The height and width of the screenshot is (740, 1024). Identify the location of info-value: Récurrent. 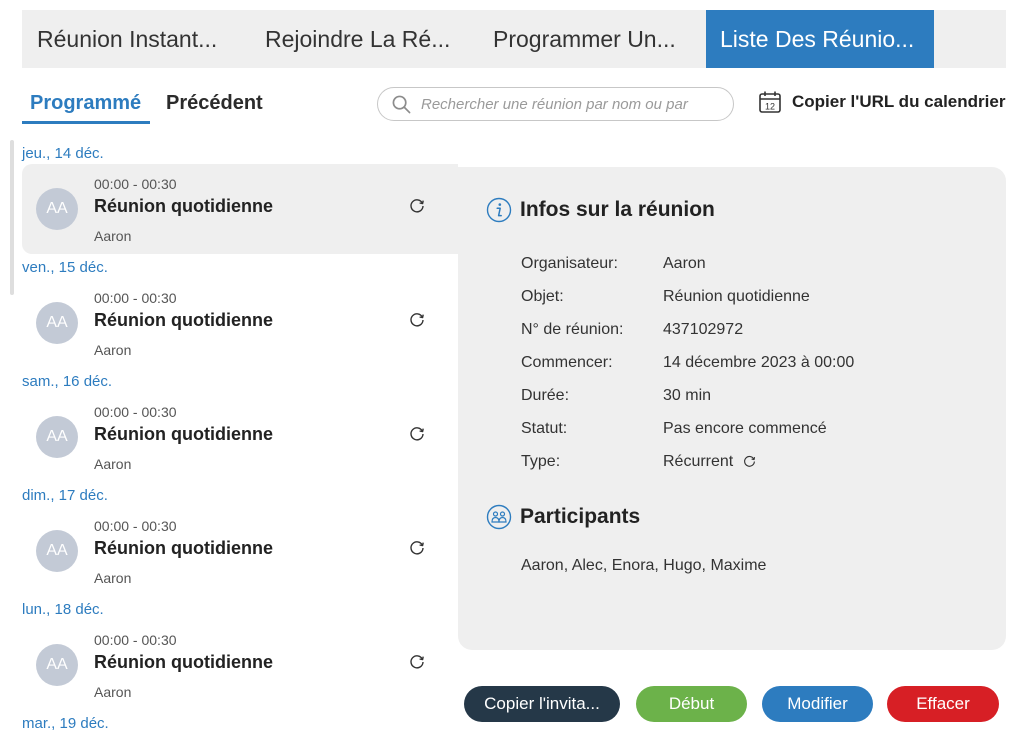
(698, 461).